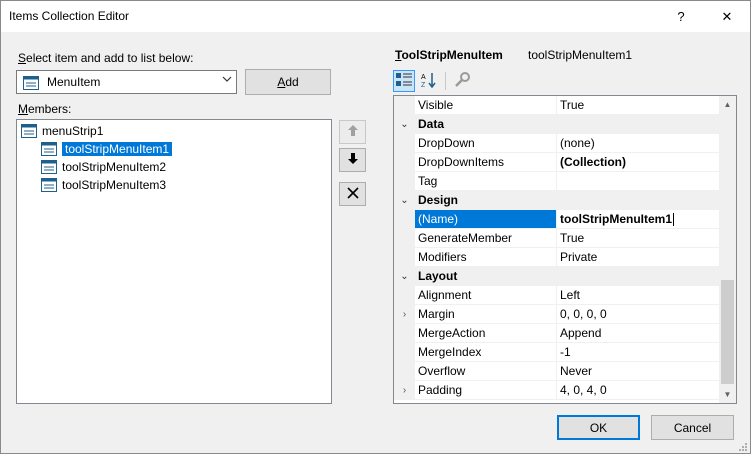 The height and width of the screenshot is (454, 751). Describe the element at coordinates (638, 143) in the screenshot. I see `property-value: (none)` at that location.